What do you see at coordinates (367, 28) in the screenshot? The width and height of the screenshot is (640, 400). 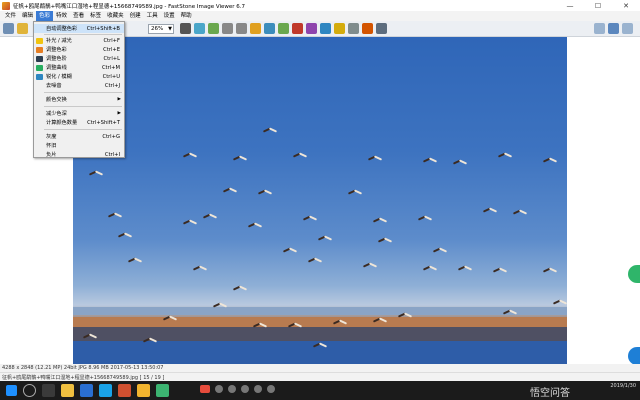 I see `wallpaper-icon` at bounding box center [367, 28].